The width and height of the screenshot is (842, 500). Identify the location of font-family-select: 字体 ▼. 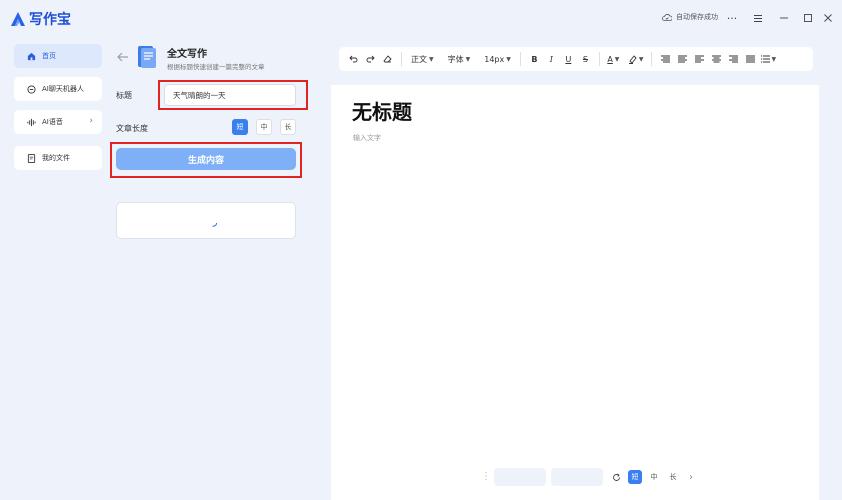
(459, 59).